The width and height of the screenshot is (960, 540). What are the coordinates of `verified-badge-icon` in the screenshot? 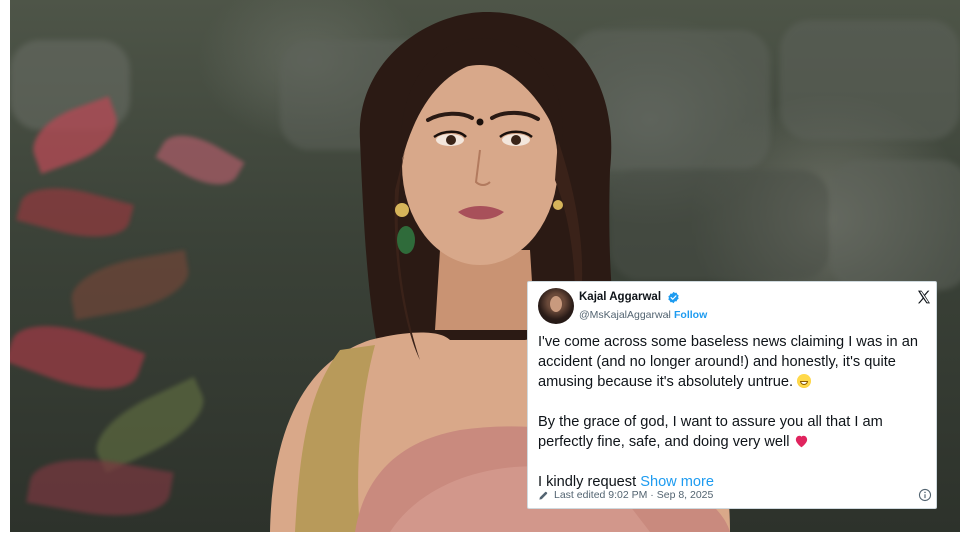 It's located at (673, 297).